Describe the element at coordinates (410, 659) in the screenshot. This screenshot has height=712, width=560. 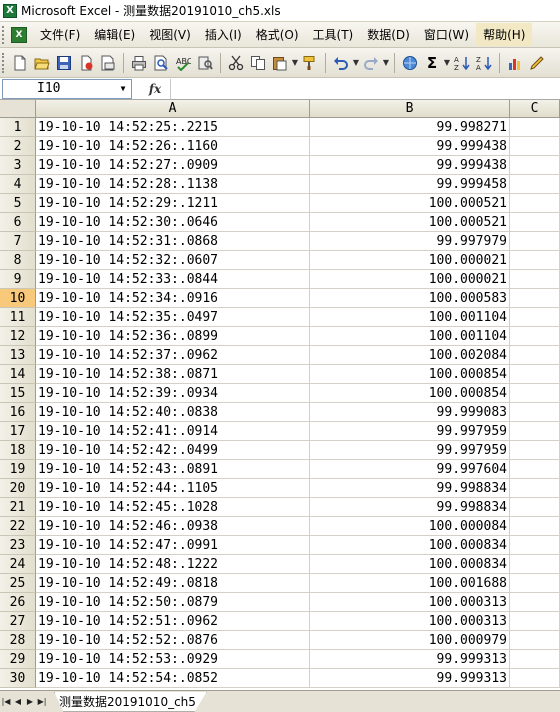
I see `cell-b: 99.999313` at that location.